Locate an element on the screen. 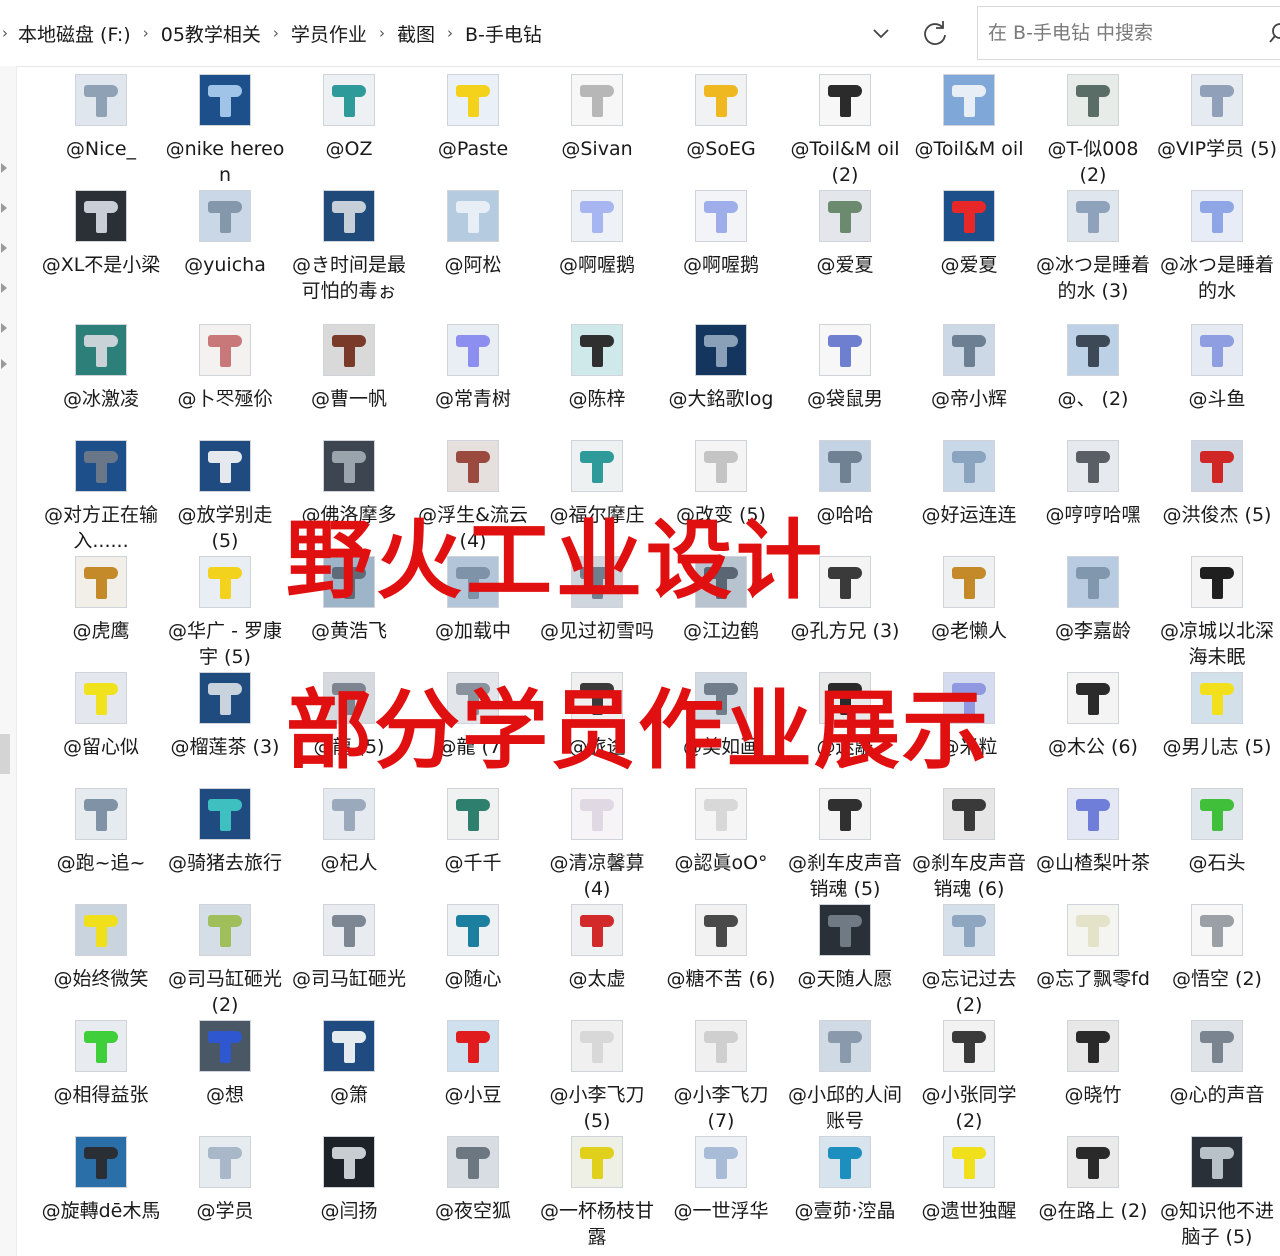 The width and height of the screenshot is (1280, 1256). file-name: @孔方兄 (3) is located at coordinates (845, 631).